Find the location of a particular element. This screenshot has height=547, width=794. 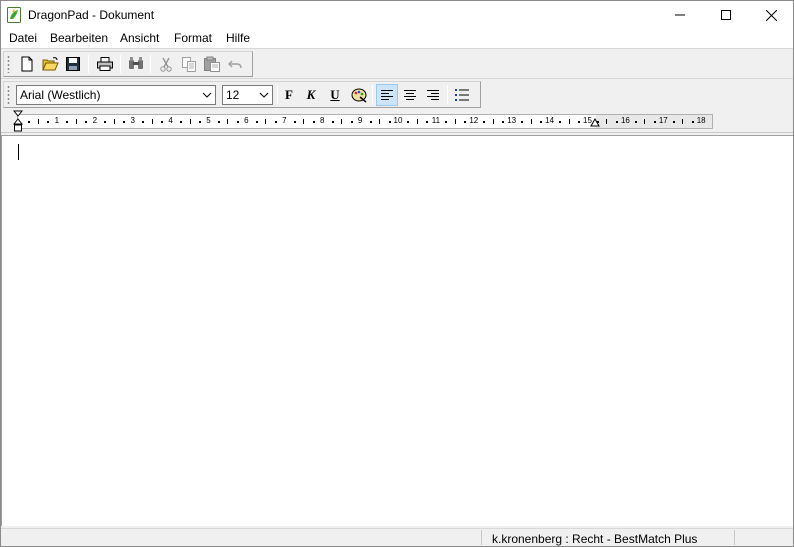

close-icon is located at coordinates (771, 15).